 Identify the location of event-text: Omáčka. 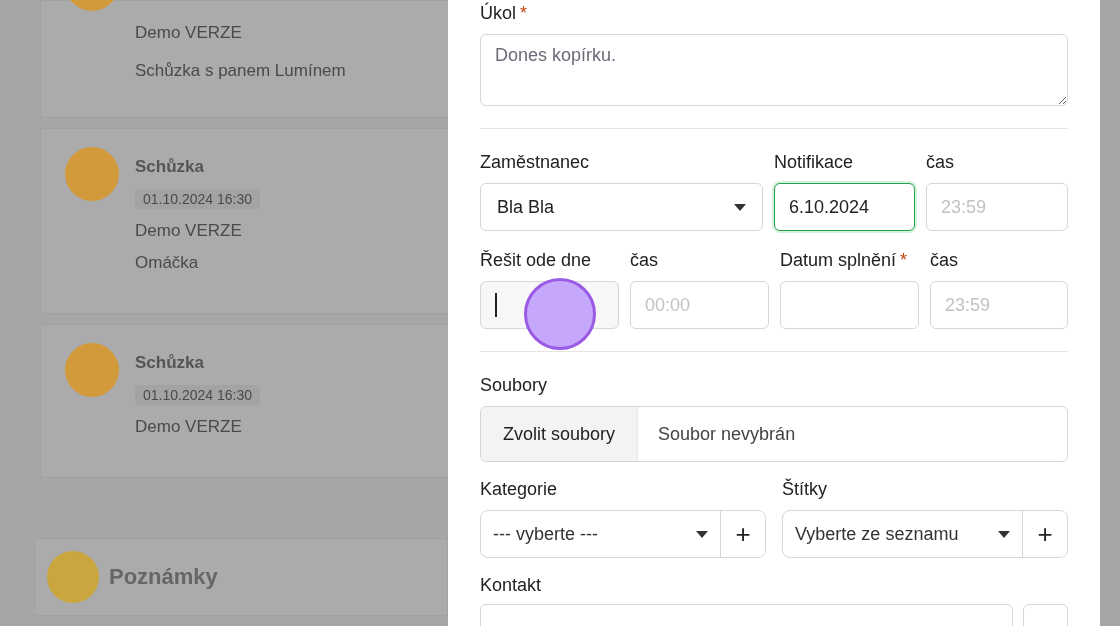
(167, 263).